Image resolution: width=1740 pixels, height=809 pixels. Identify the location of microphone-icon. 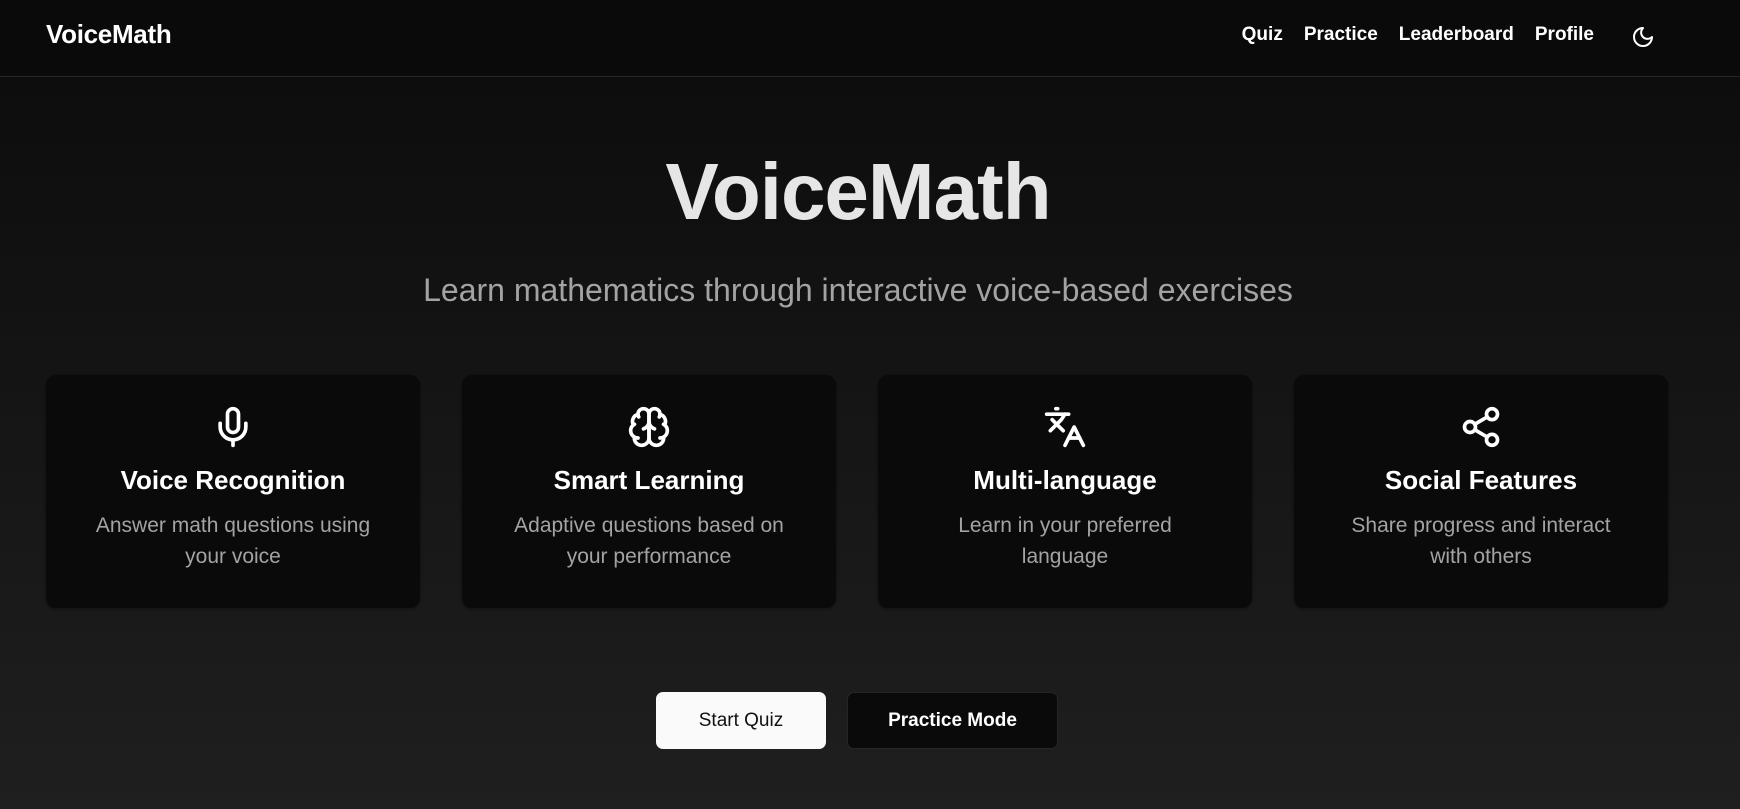
(233, 427).